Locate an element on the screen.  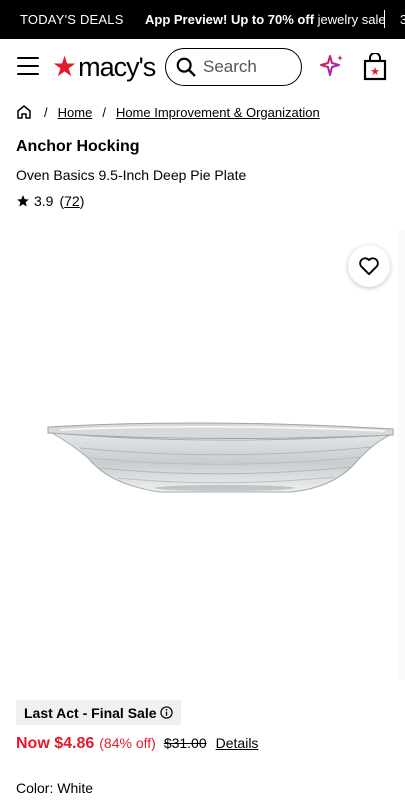
product-rating: 3.9 (72) is located at coordinates (50, 201).